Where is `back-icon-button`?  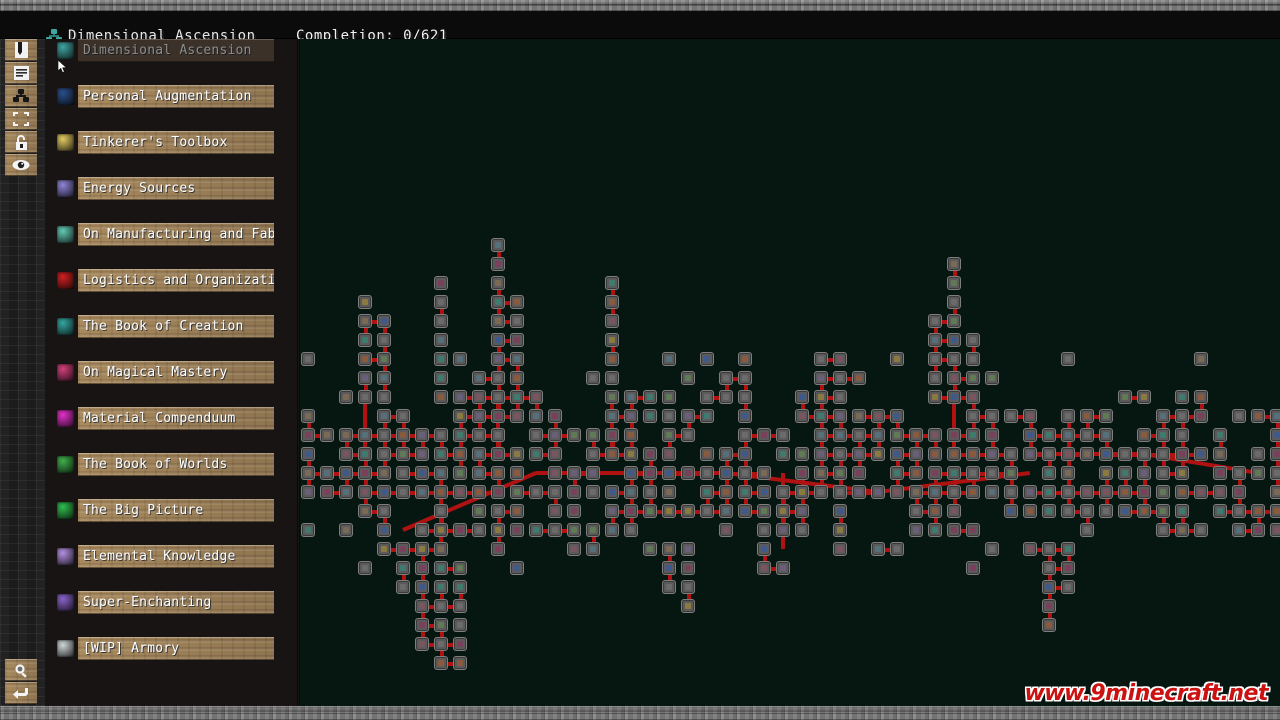 back-icon-button is located at coordinates (21, 693).